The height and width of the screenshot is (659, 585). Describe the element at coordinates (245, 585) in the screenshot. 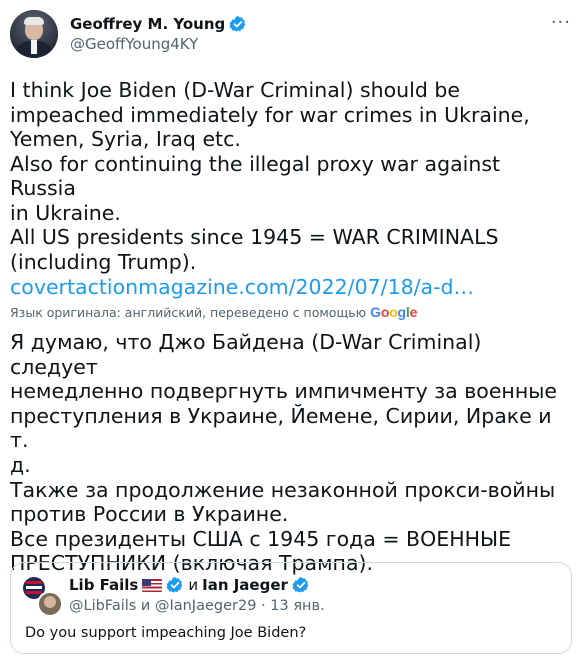

I see `quoted-author-2: Ian Jaeger` at that location.